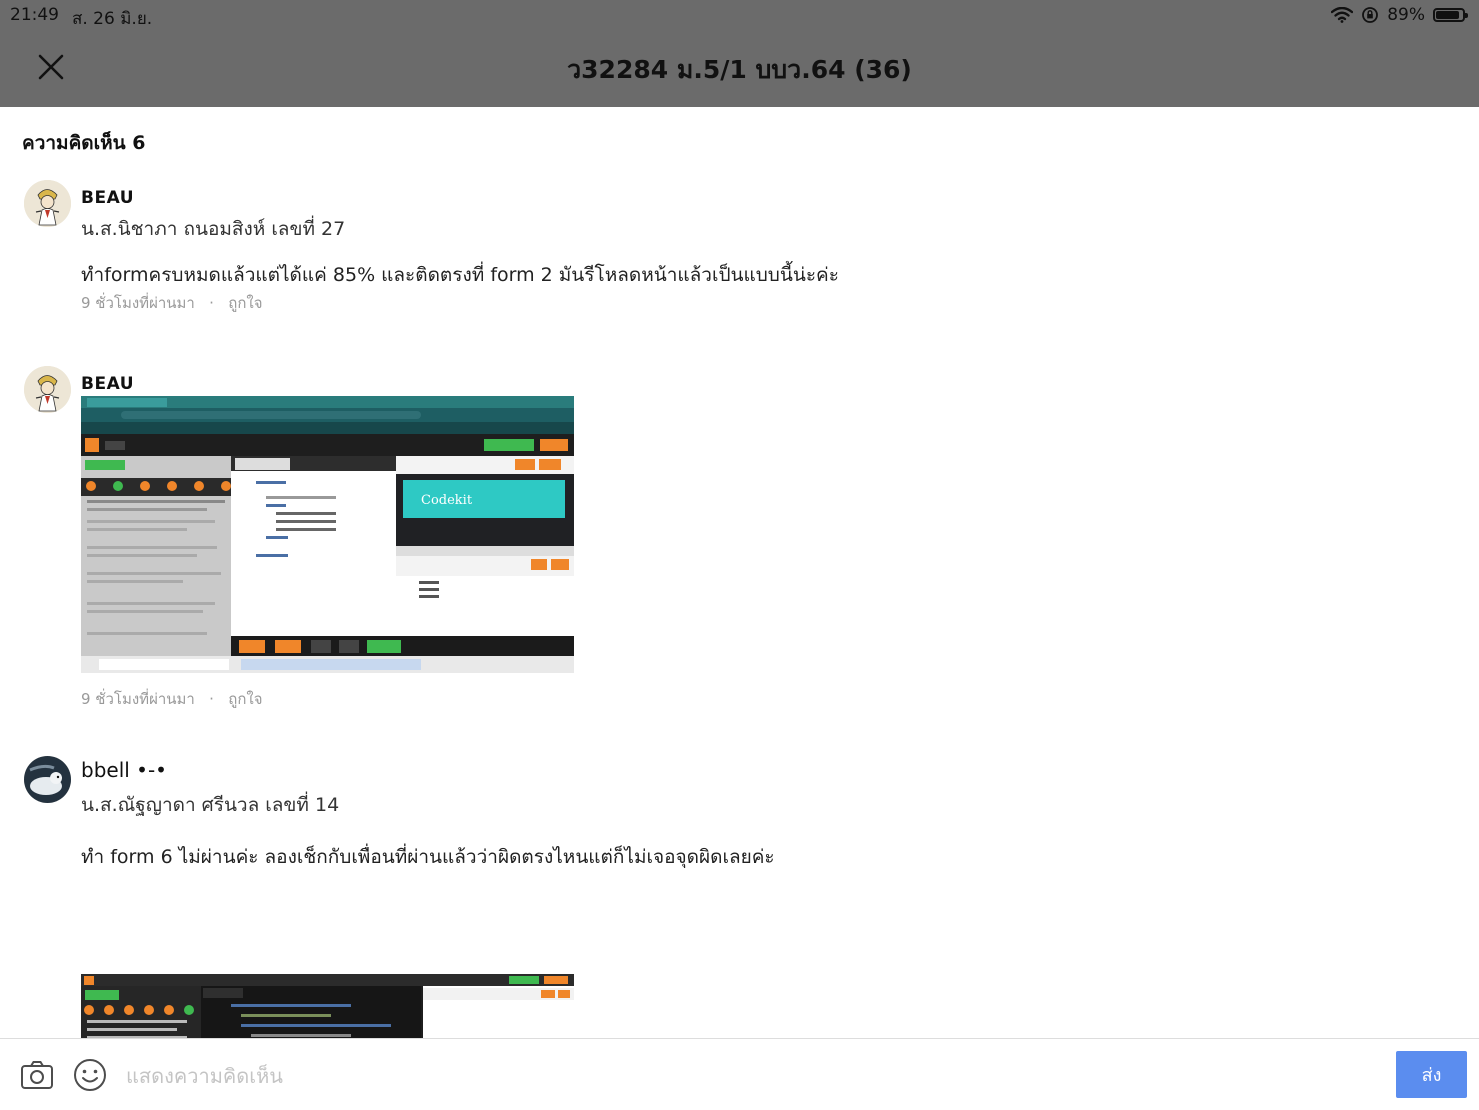  I want to click on send-button: ส่ง, so click(1431, 1074).